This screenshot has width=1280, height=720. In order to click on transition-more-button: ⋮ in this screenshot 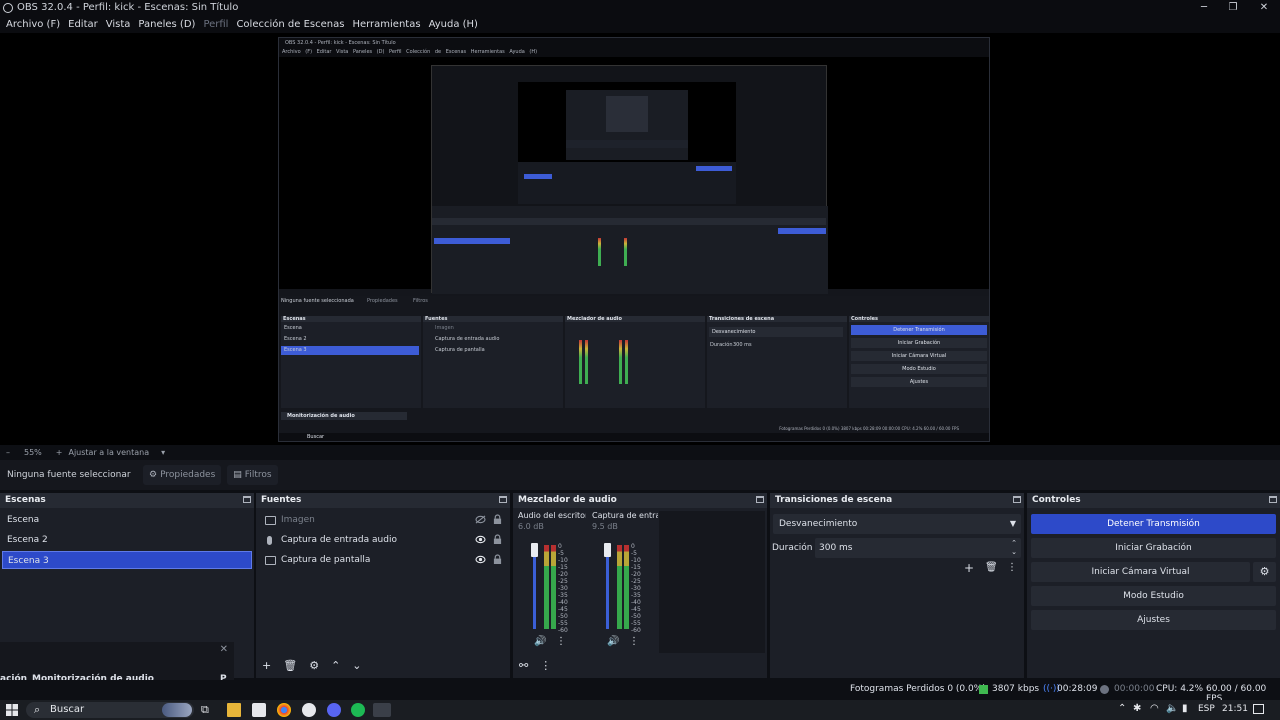, I will do `click(1012, 567)`.